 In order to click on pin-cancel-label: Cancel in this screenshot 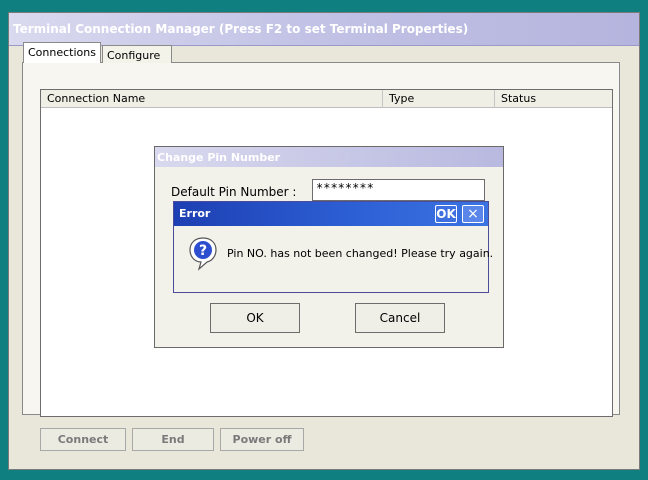, I will do `click(400, 318)`.